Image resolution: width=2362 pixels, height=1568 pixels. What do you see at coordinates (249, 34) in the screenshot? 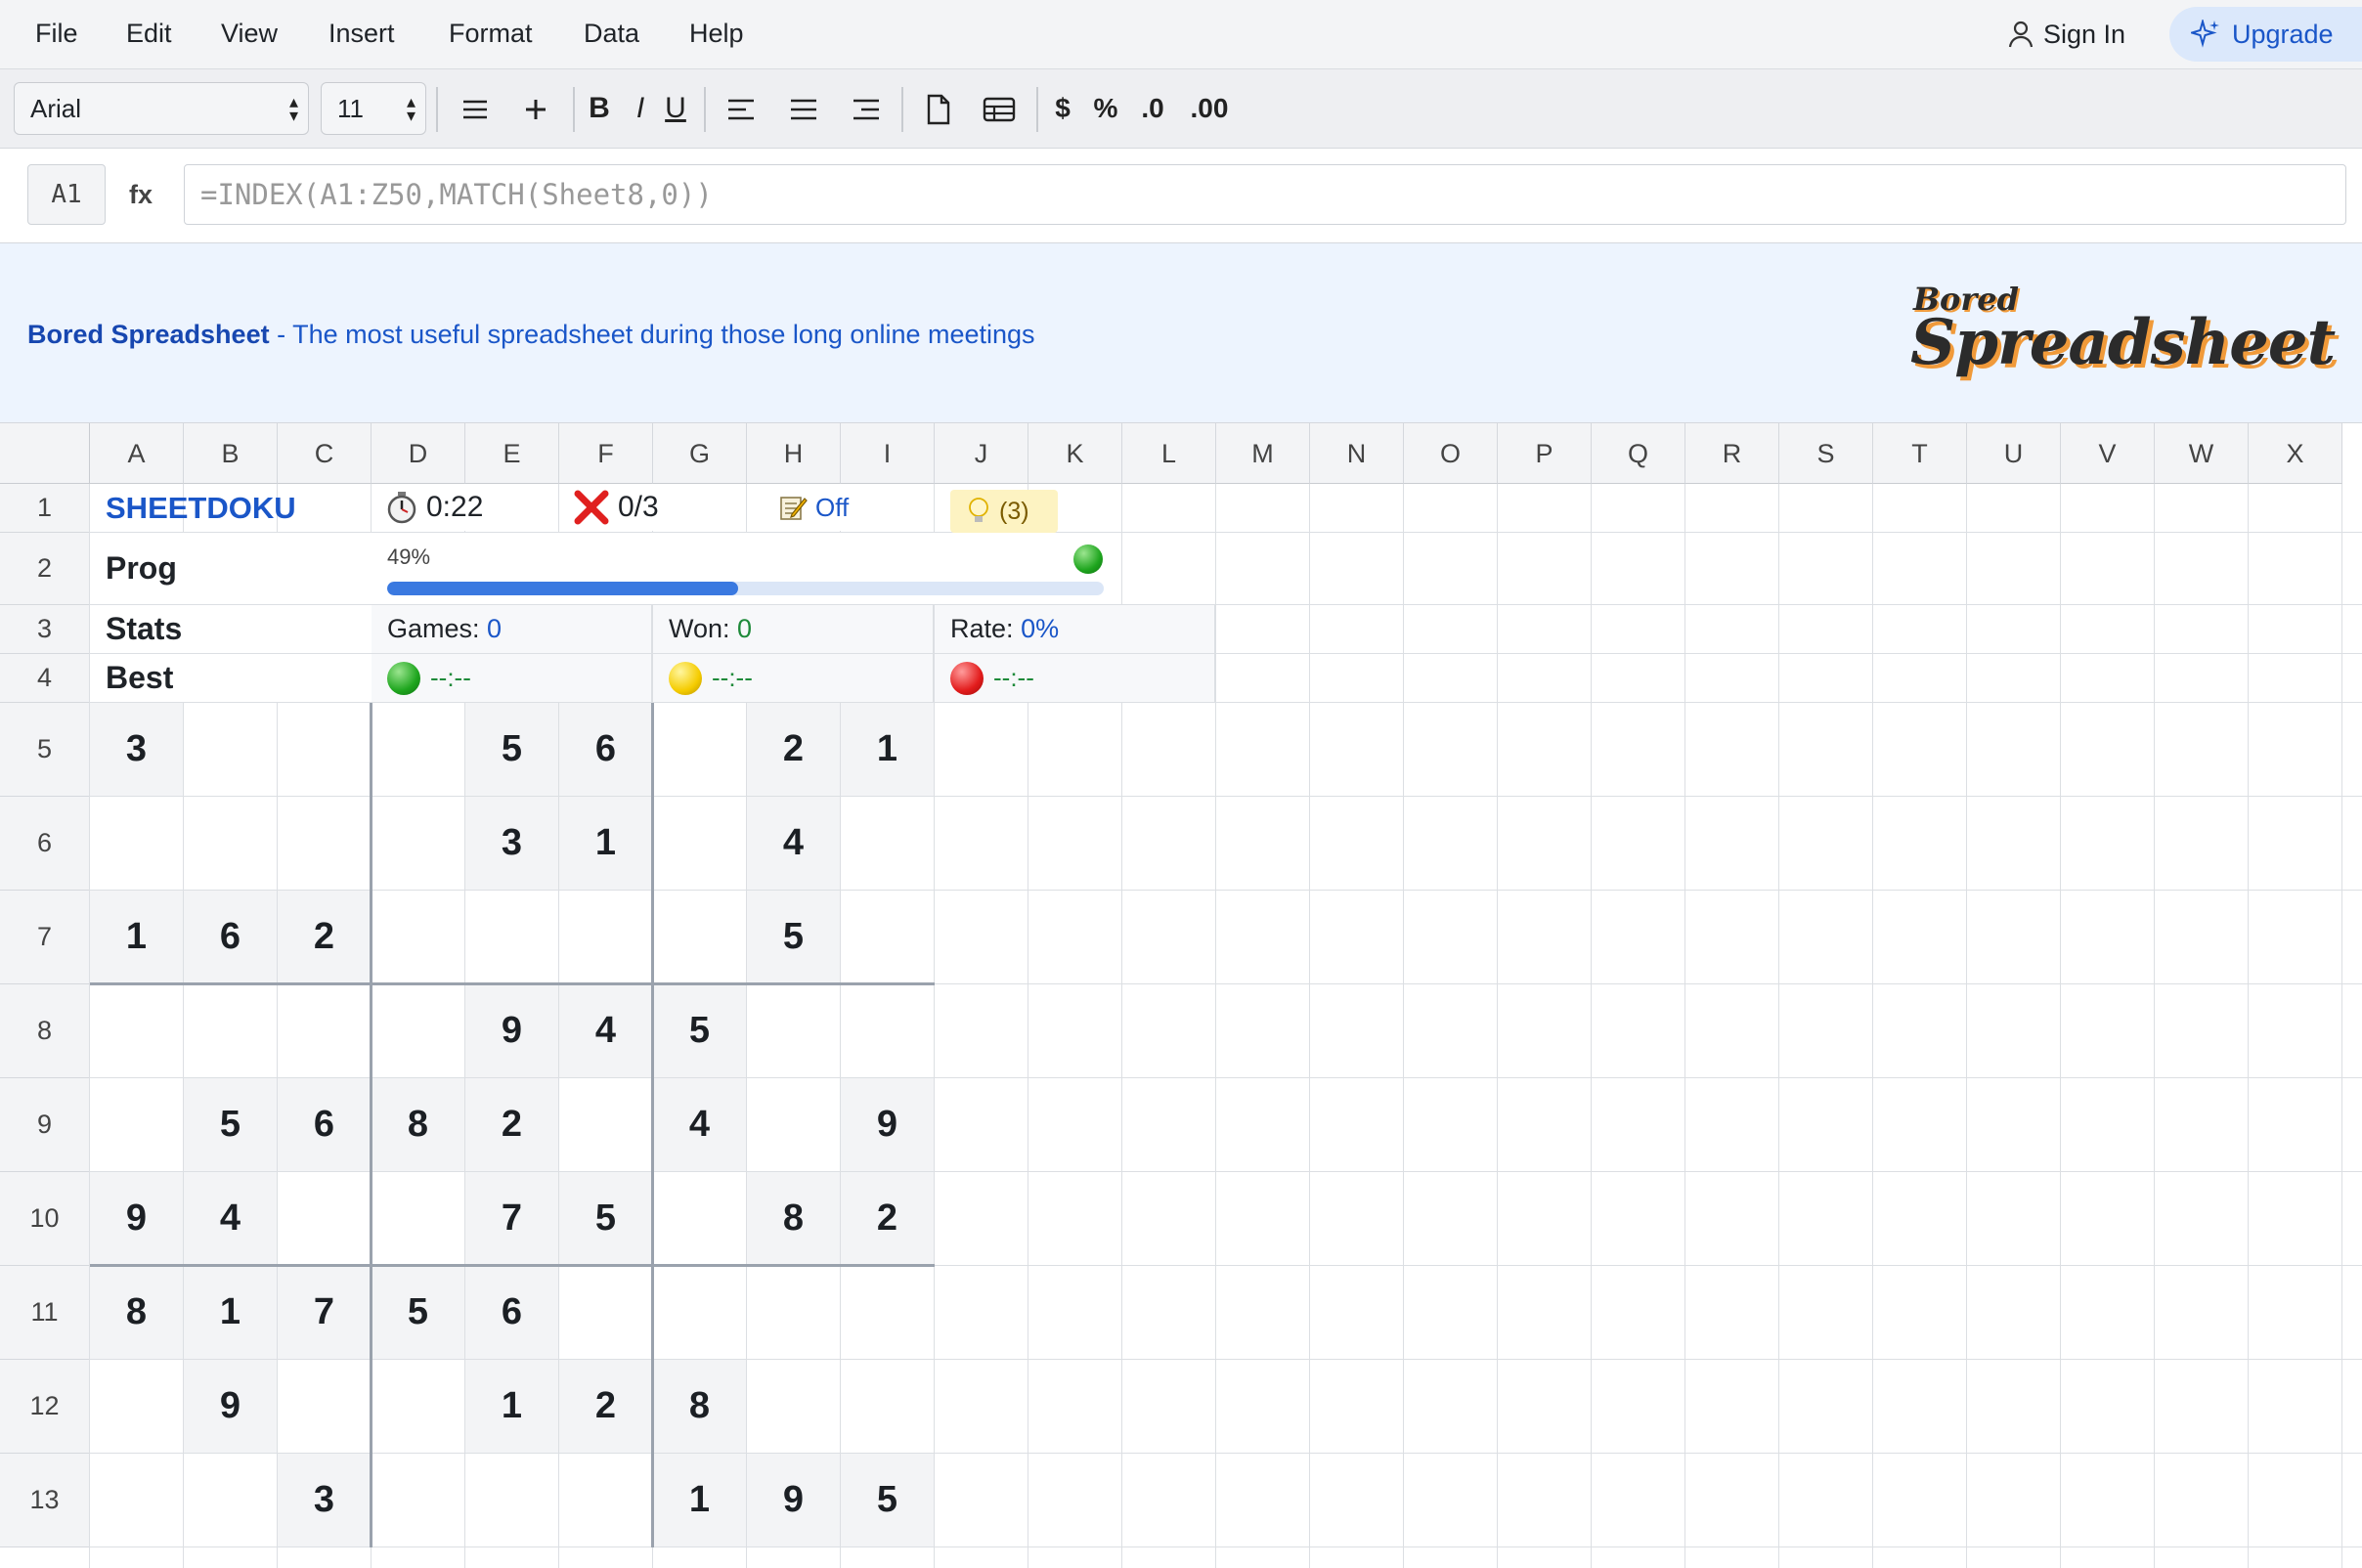
I see `menu-view: View` at bounding box center [249, 34].